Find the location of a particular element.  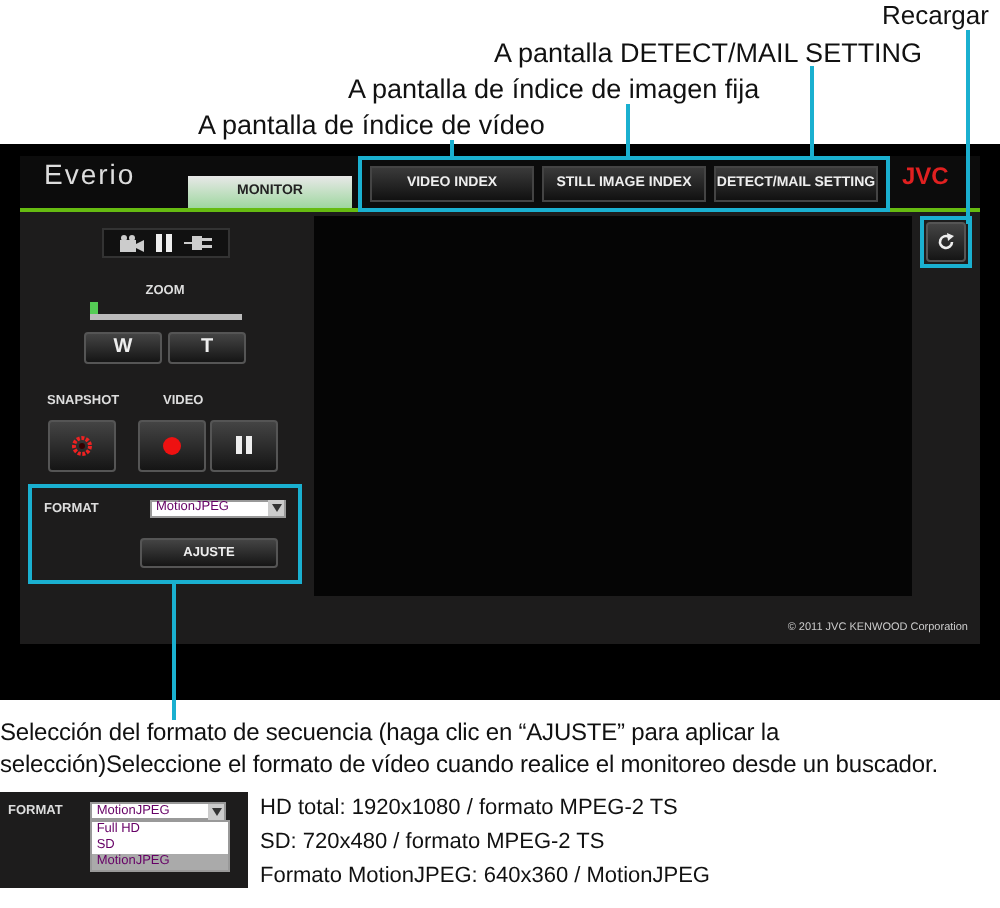

callout-label: A pantalla de índice de imagen fija is located at coordinates (554, 90).